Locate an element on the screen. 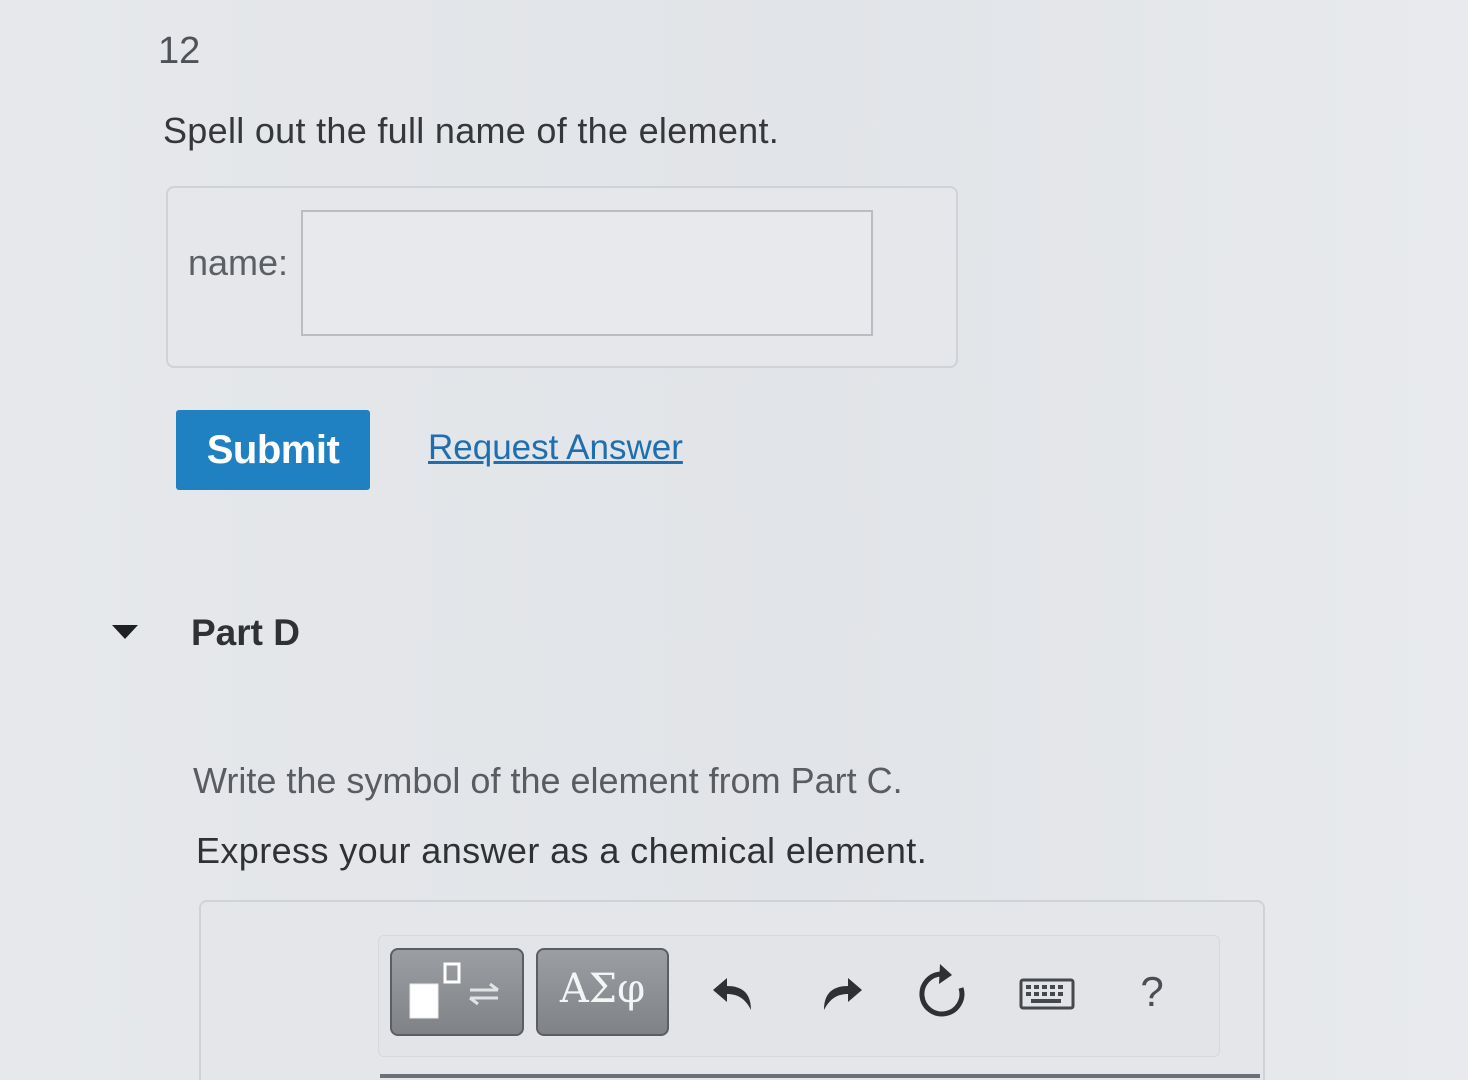 The height and width of the screenshot is (1080, 1468). reset-button is located at coordinates (942, 992).